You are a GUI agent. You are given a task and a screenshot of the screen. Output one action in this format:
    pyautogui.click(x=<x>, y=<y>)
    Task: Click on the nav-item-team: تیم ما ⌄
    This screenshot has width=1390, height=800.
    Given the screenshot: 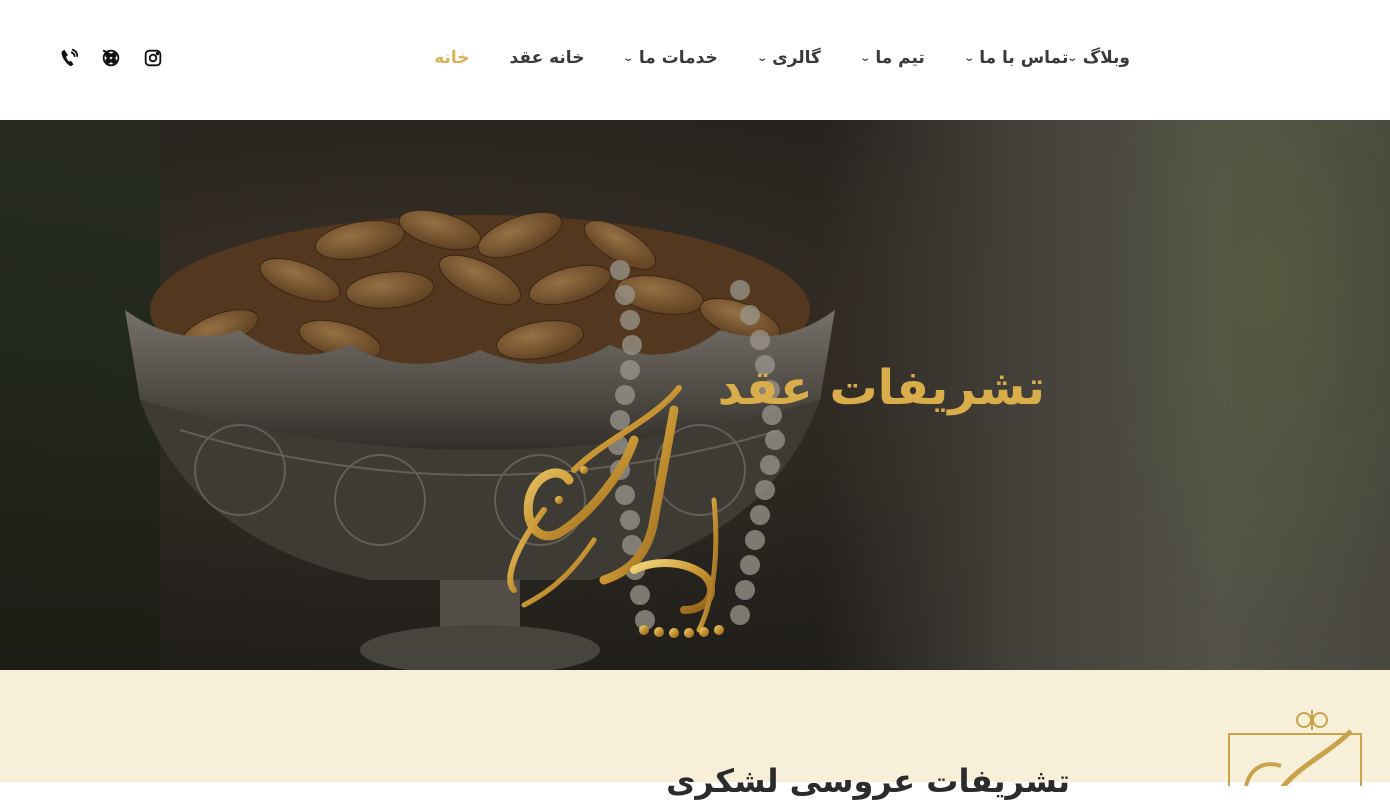 What is the action you would take?
    pyautogui.click(x=892, y=58)
    